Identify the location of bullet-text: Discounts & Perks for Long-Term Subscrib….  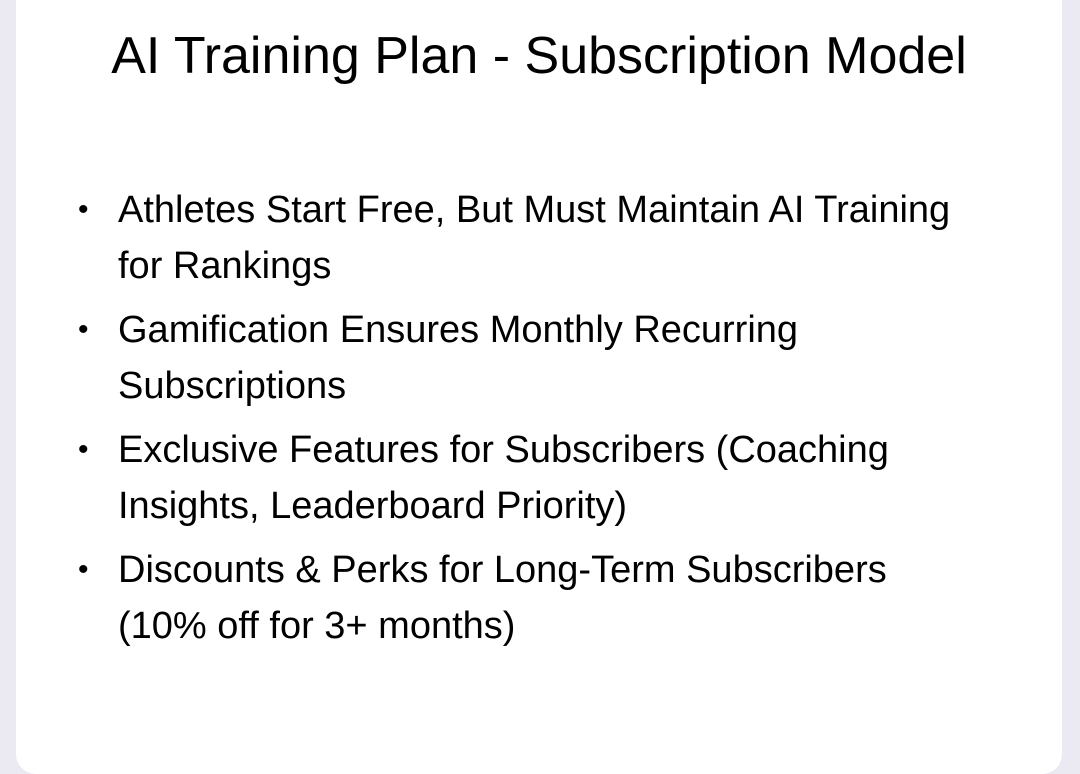
(502, 598).